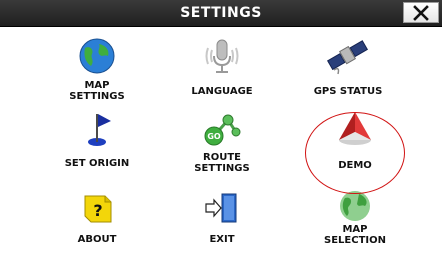 The width and height of the screenshot is (442, 256). I want to click on tile-label: ROUTE SETTINGS, so click(222, 163).